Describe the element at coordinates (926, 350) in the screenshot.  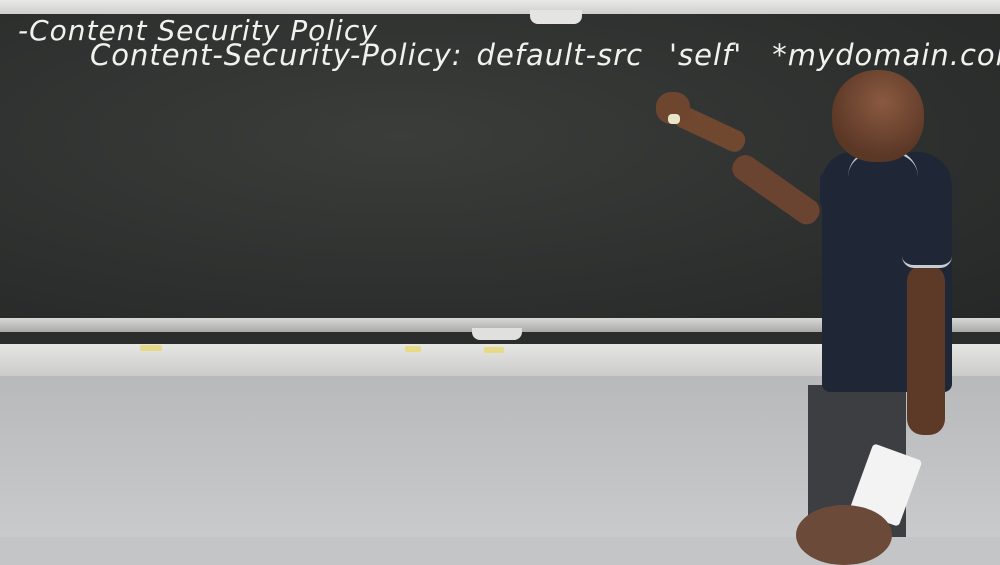
I see `lecturer-right-arm` at that location.